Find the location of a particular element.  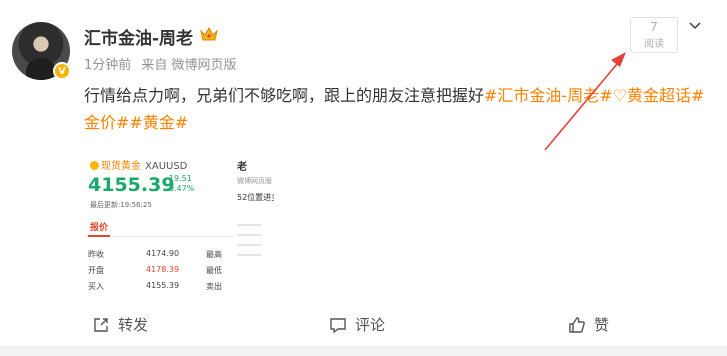

comment-button: 评论 is located at coordinates (357, 324).